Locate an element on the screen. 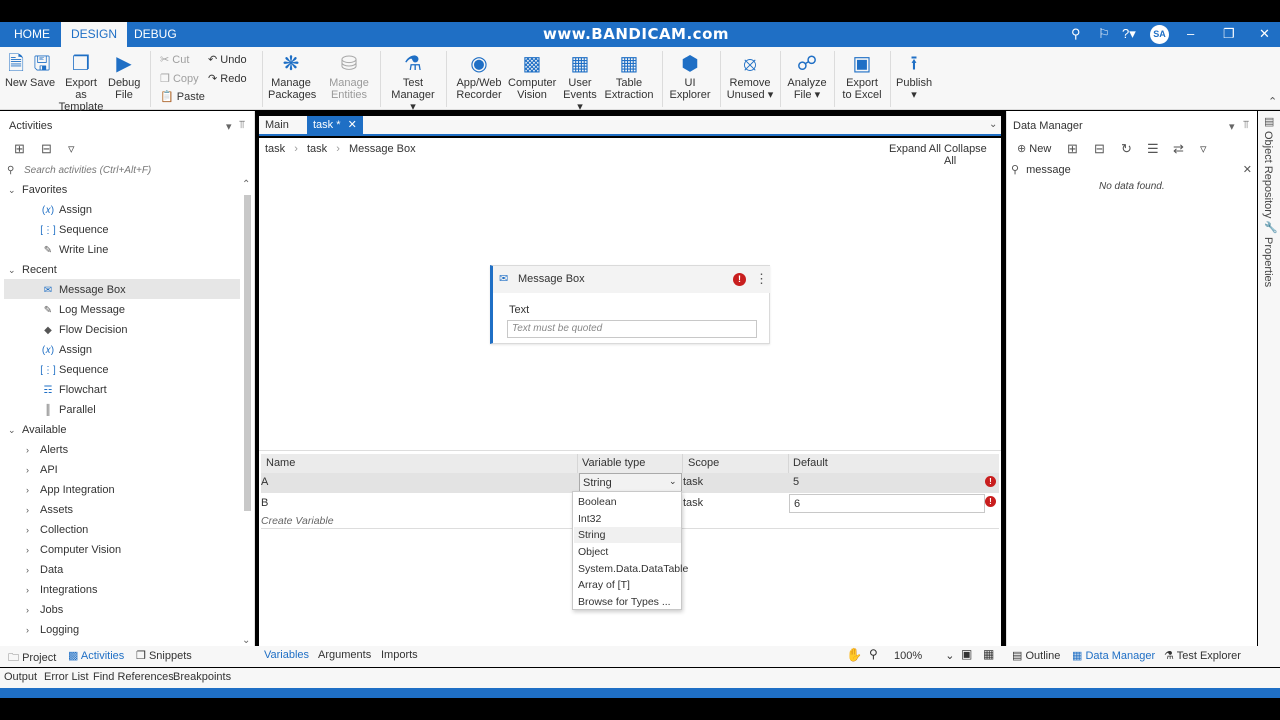 Image resolution: width=1280 pixels, height=720 pixels. tab-variables: Variables is located at coordinates (286, 655).